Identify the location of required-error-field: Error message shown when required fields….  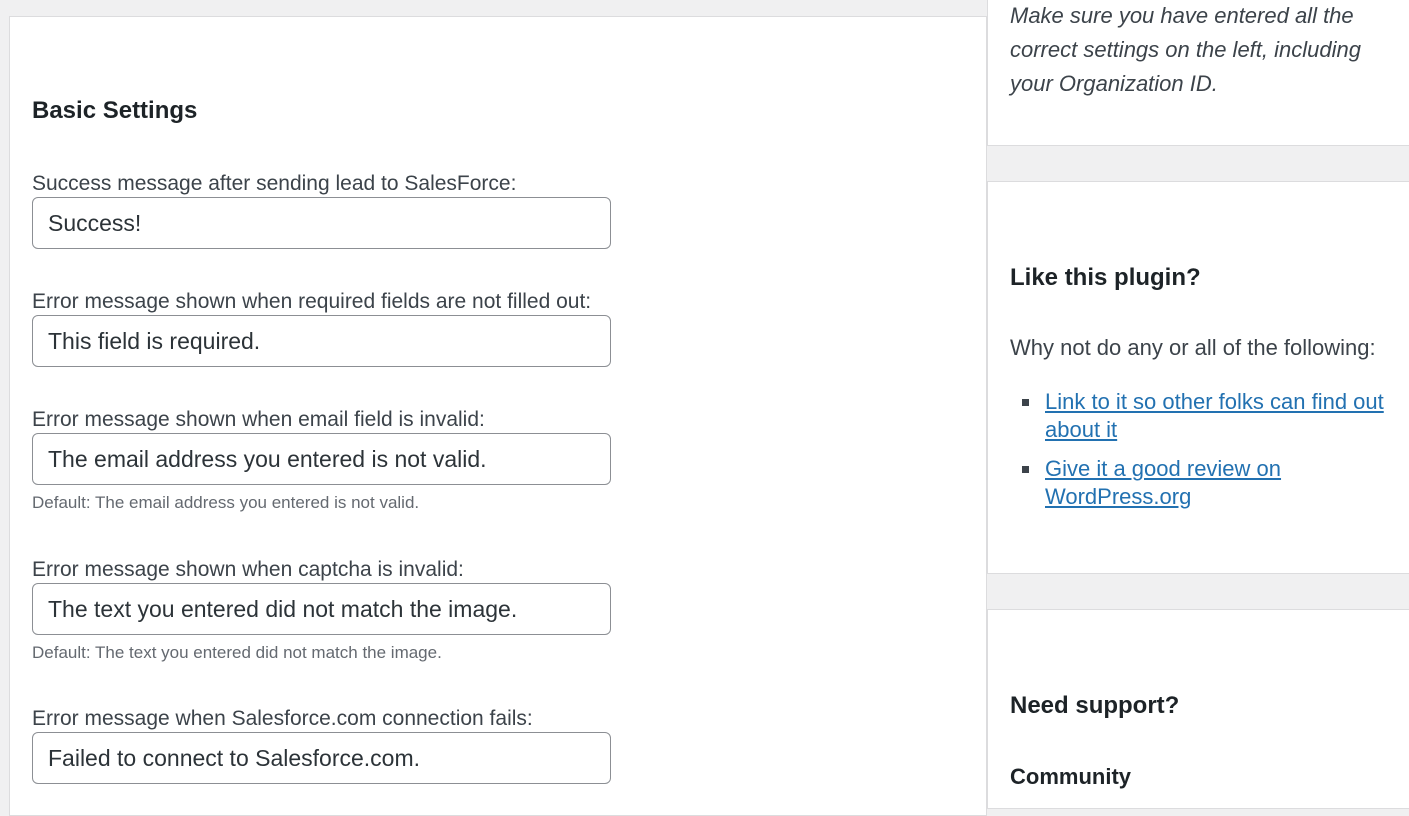
(357, 328).